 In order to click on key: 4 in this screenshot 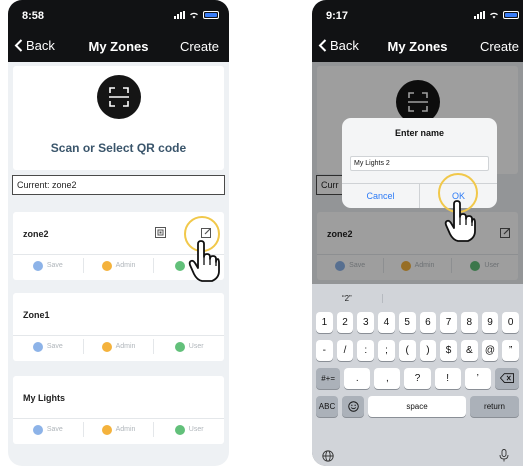, I will do `click(386, 322)`.